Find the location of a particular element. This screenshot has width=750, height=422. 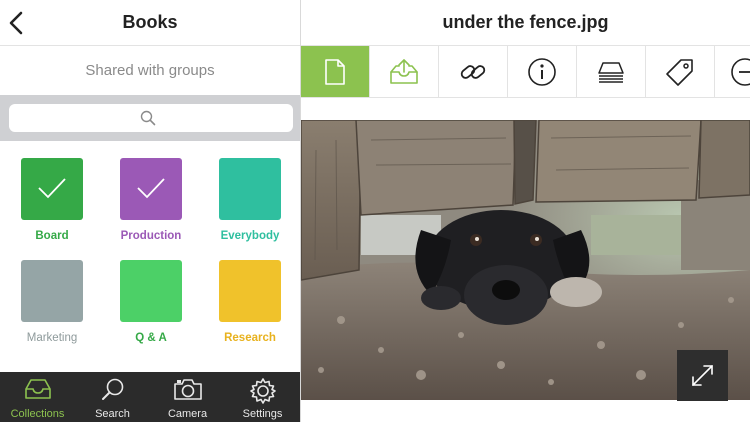

fullscreen-button is located at coordinates (702, 375).